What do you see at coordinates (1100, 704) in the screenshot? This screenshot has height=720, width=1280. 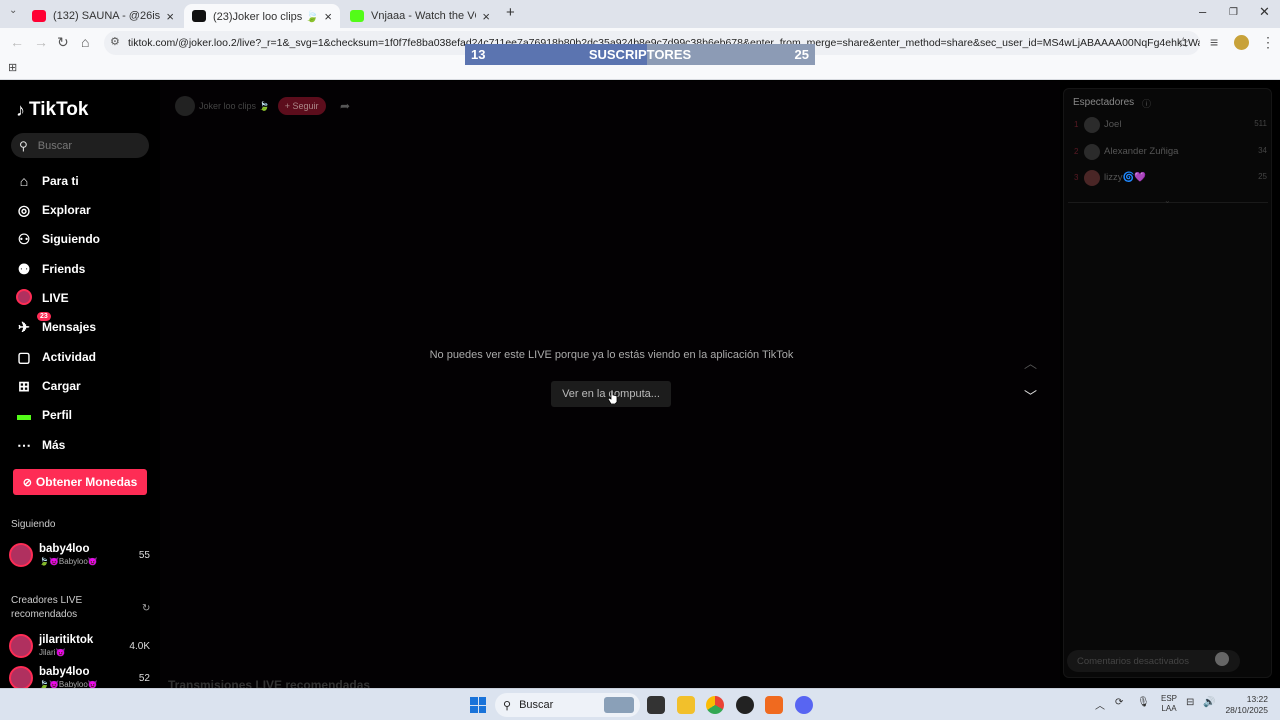 I see `tray-chevron-icon: ︿` at bounding box center [1100, 704].